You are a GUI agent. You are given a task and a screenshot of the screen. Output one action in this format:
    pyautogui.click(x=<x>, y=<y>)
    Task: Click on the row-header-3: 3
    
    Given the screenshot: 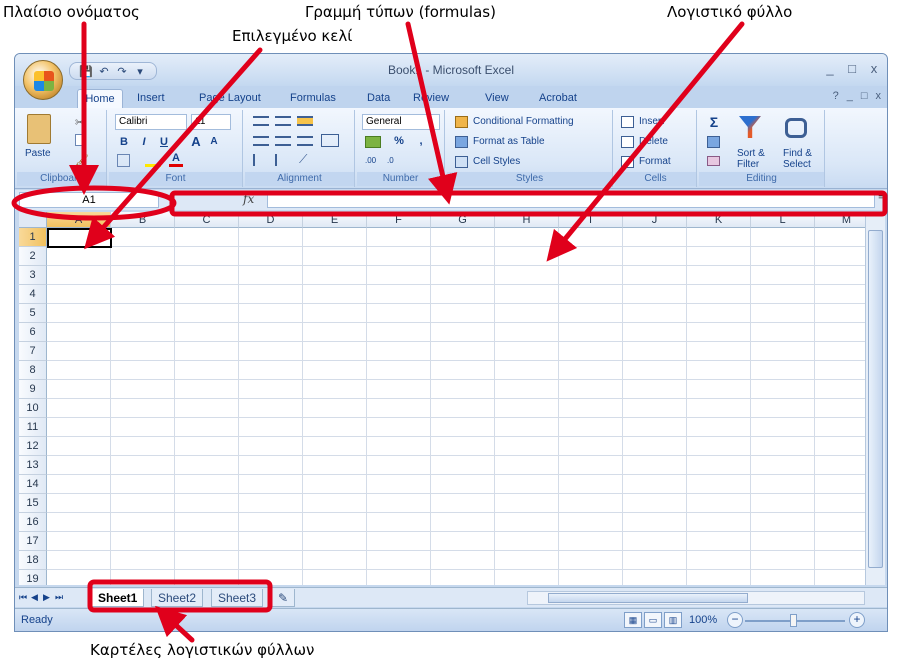 What is the action you would take?
    pyautogui.click(x=33, y=275)
    